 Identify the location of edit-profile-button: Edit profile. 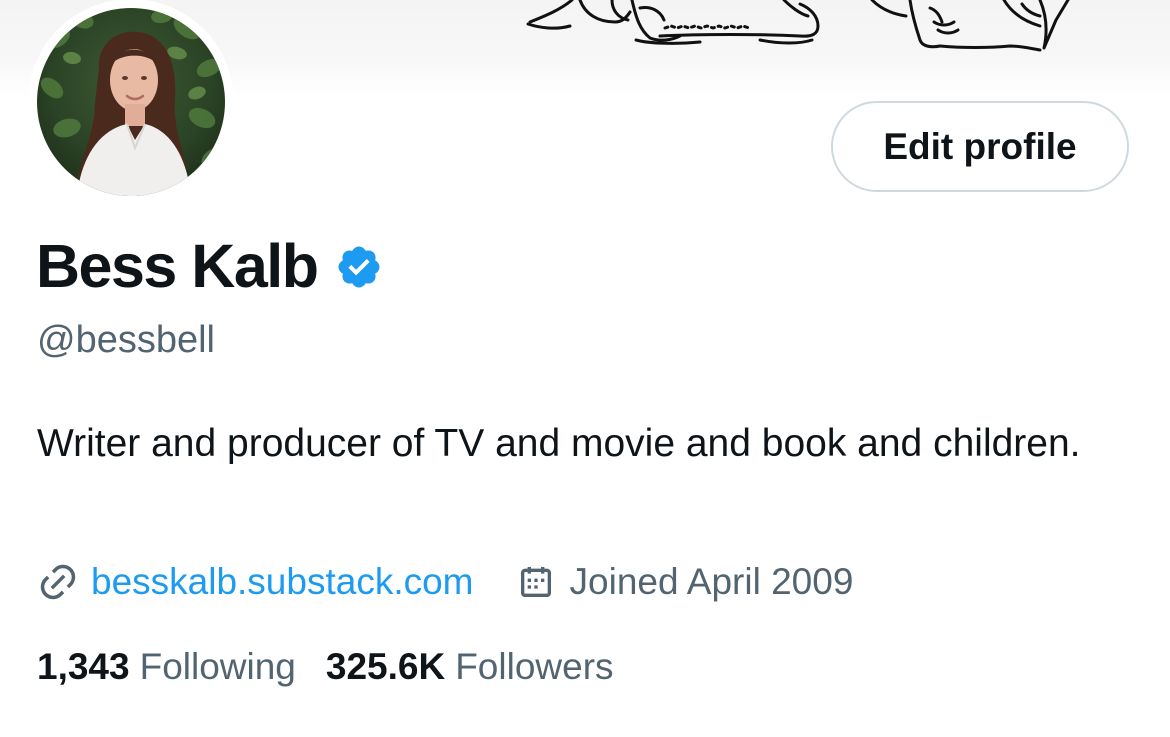
(980, 146).